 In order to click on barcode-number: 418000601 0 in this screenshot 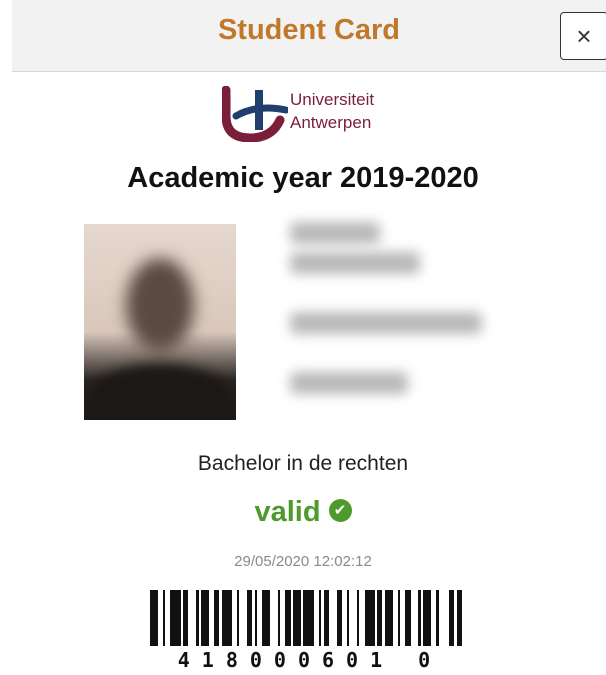, I will do `click(310, 660)`.